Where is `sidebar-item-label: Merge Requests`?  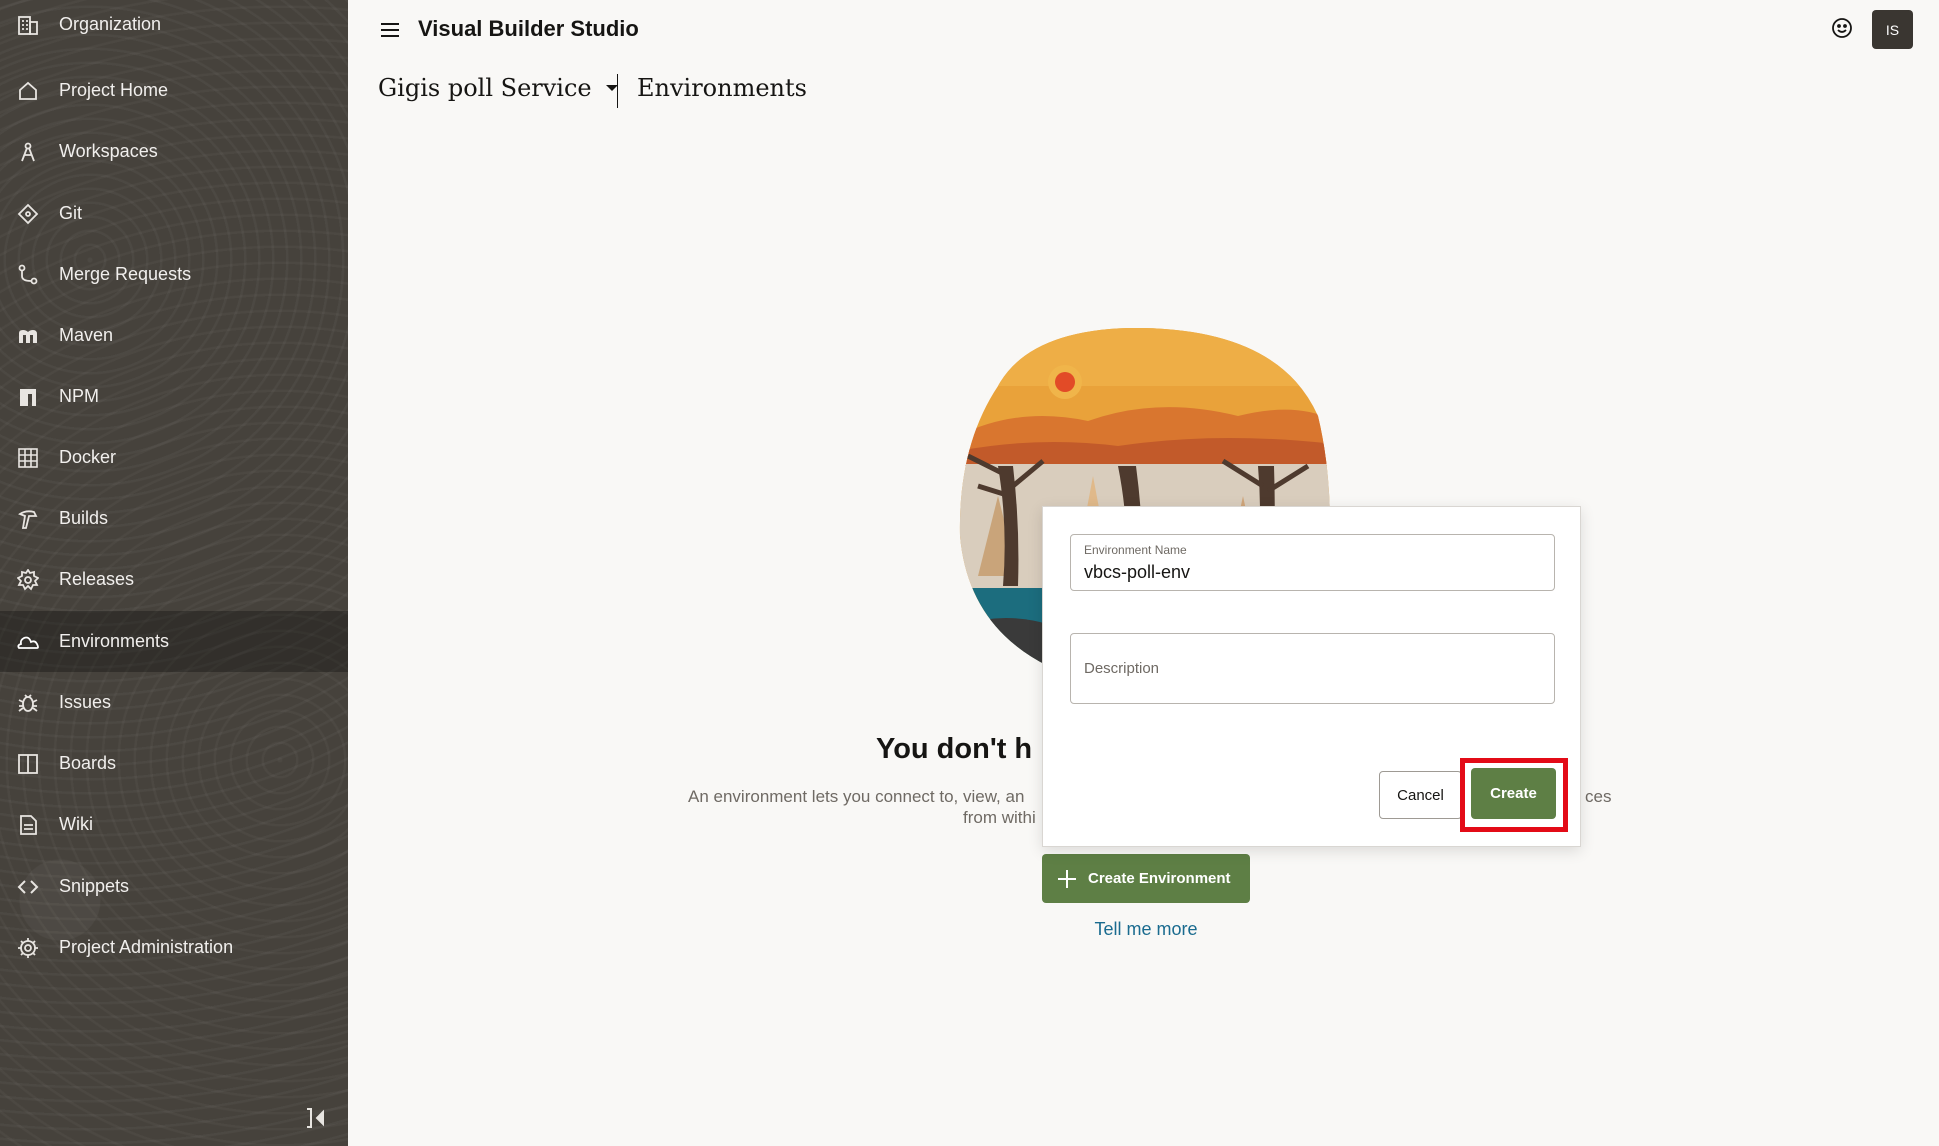 sidebar-item-label: Merge Requests is located at coordinates (125, 274).